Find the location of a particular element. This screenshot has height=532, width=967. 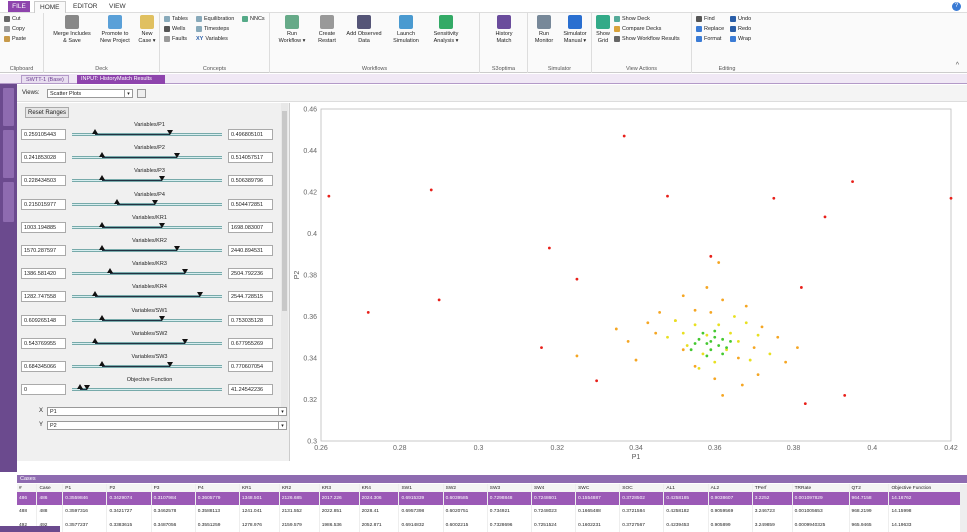

slider-min-field: 0.543769955 is located at coordinates (43, 343).